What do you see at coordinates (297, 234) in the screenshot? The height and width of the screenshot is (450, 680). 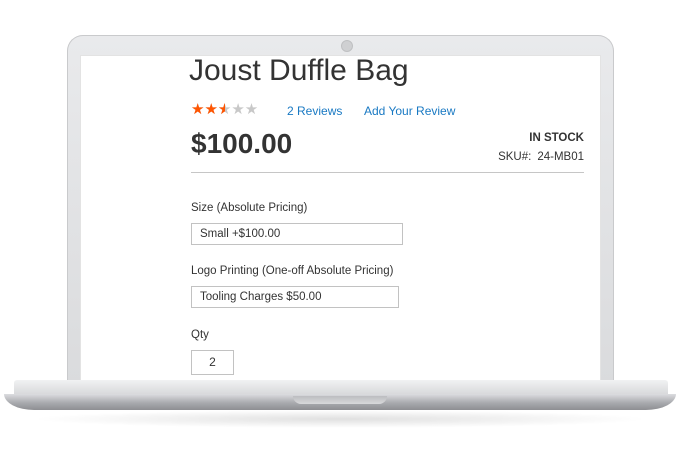 I see `size-select: Small +$100.00` at bounding box center [297, 234].